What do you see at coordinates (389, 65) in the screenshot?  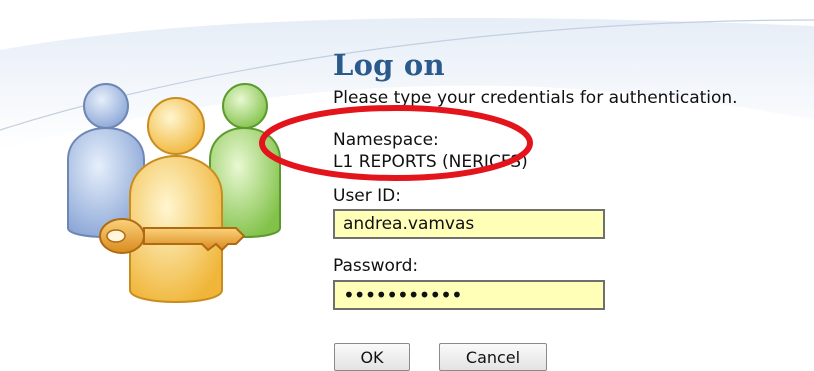 I see `page-title: Log on` at bounding box center [389, 65].